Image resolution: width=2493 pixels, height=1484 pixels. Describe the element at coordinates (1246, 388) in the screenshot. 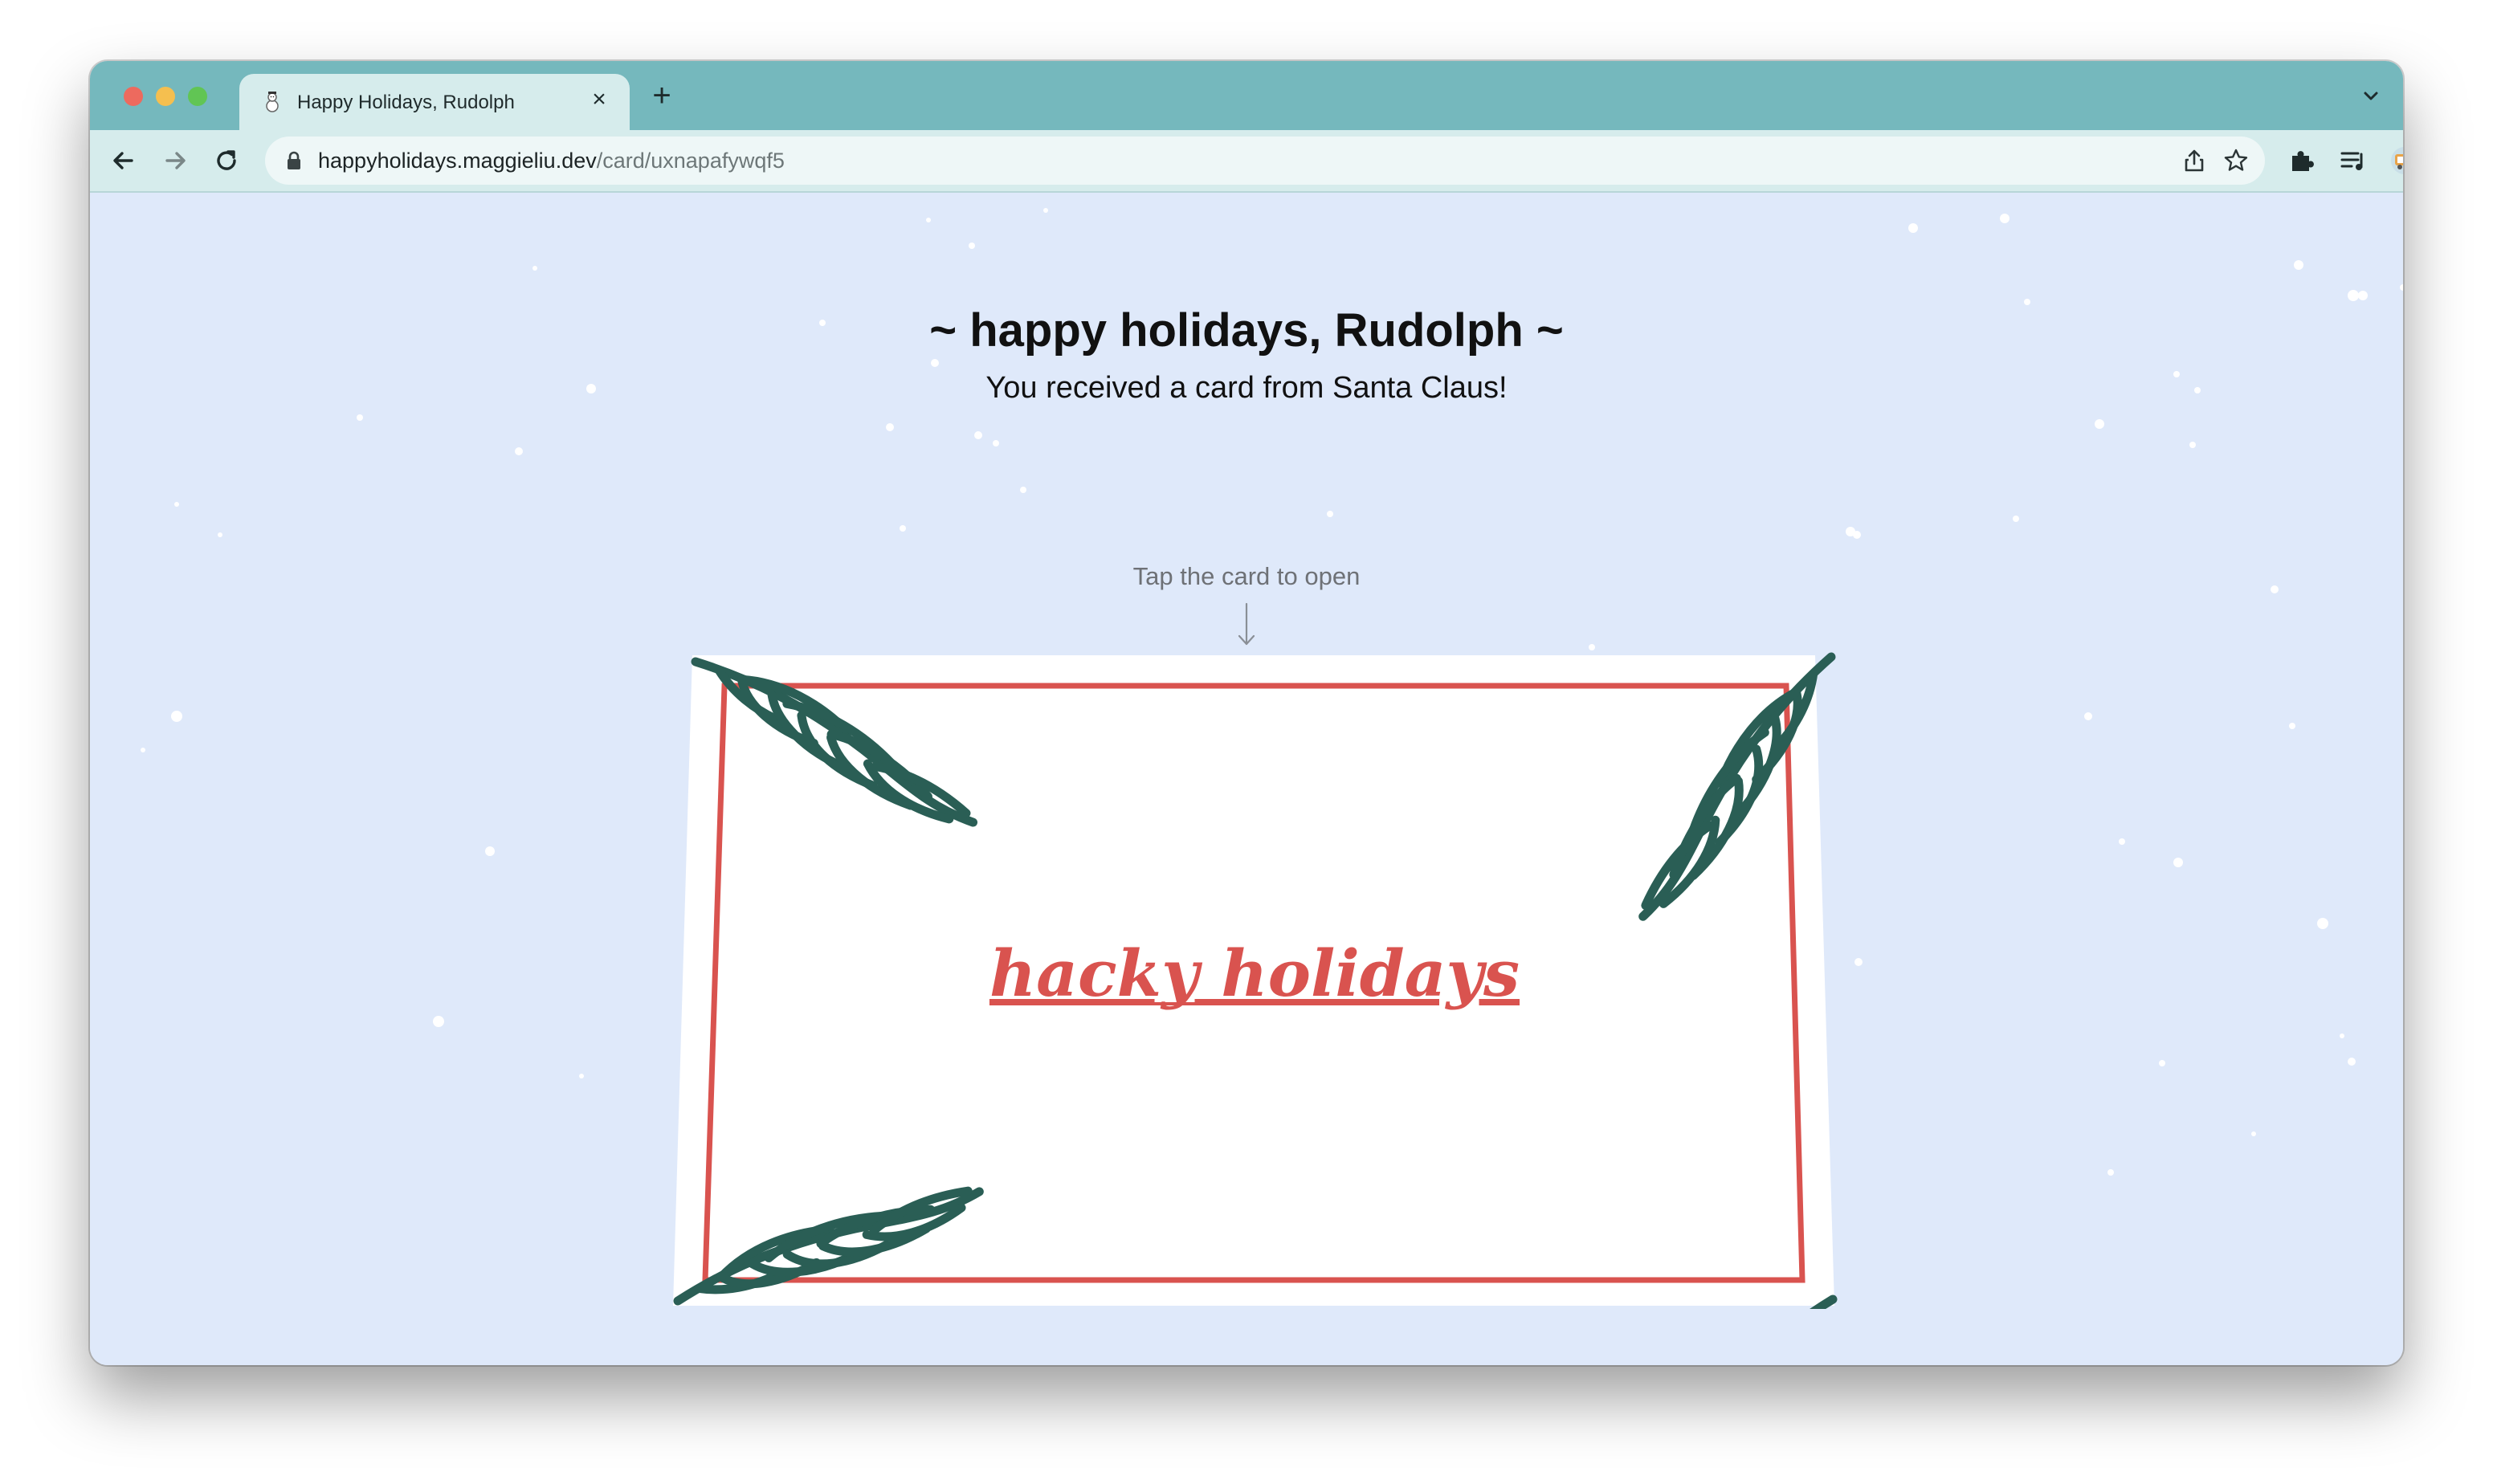

I see `page-subheading: You received a card from Santa Claus!` at that location.